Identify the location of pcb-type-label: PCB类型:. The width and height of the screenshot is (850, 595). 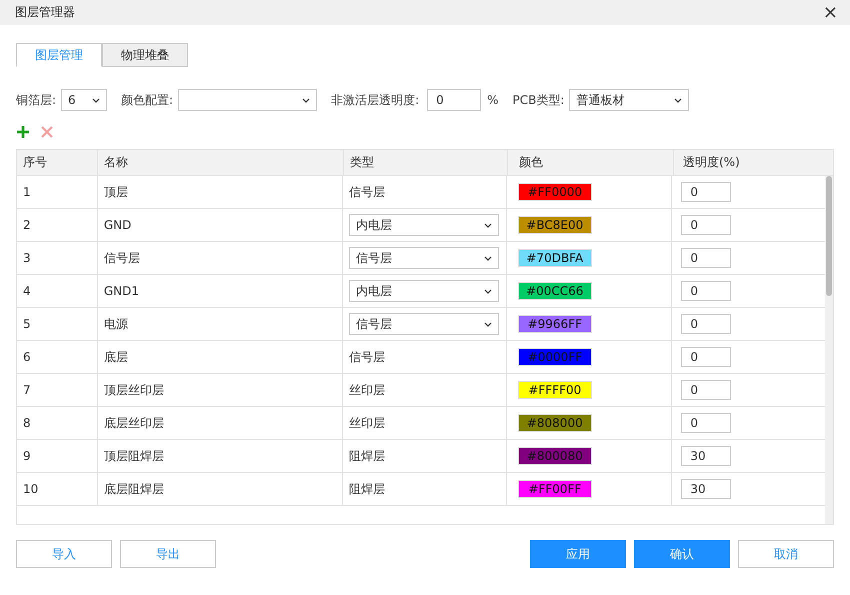
(538, 100).